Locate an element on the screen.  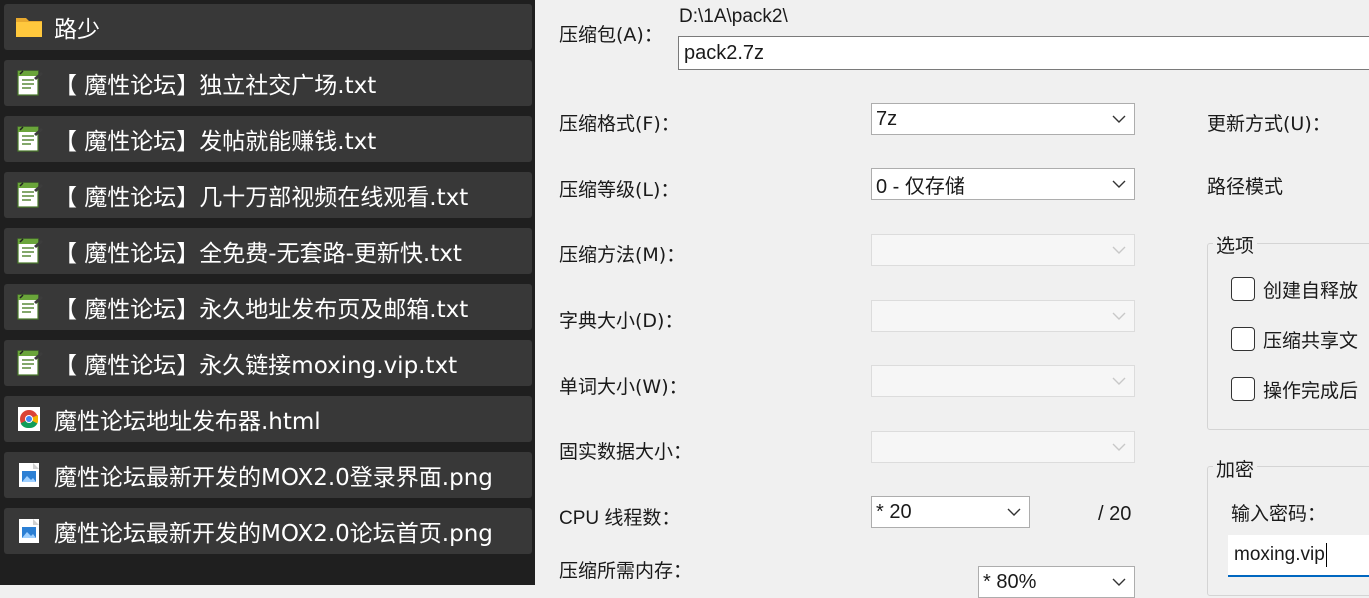
file-name: 【 魔性论坛】永久地址发布页及邮箱.txt is located at coordinates (261, 310).